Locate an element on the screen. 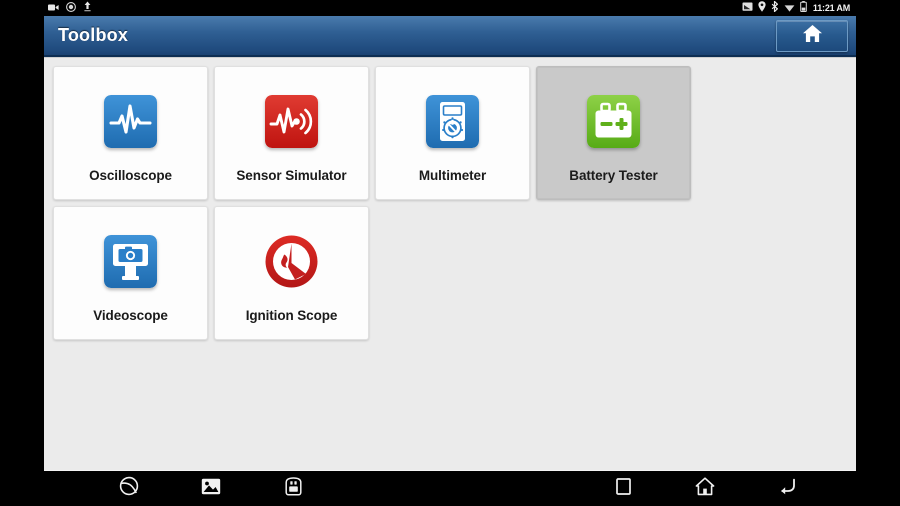  browser-icon is located at coordinates (129, 488).